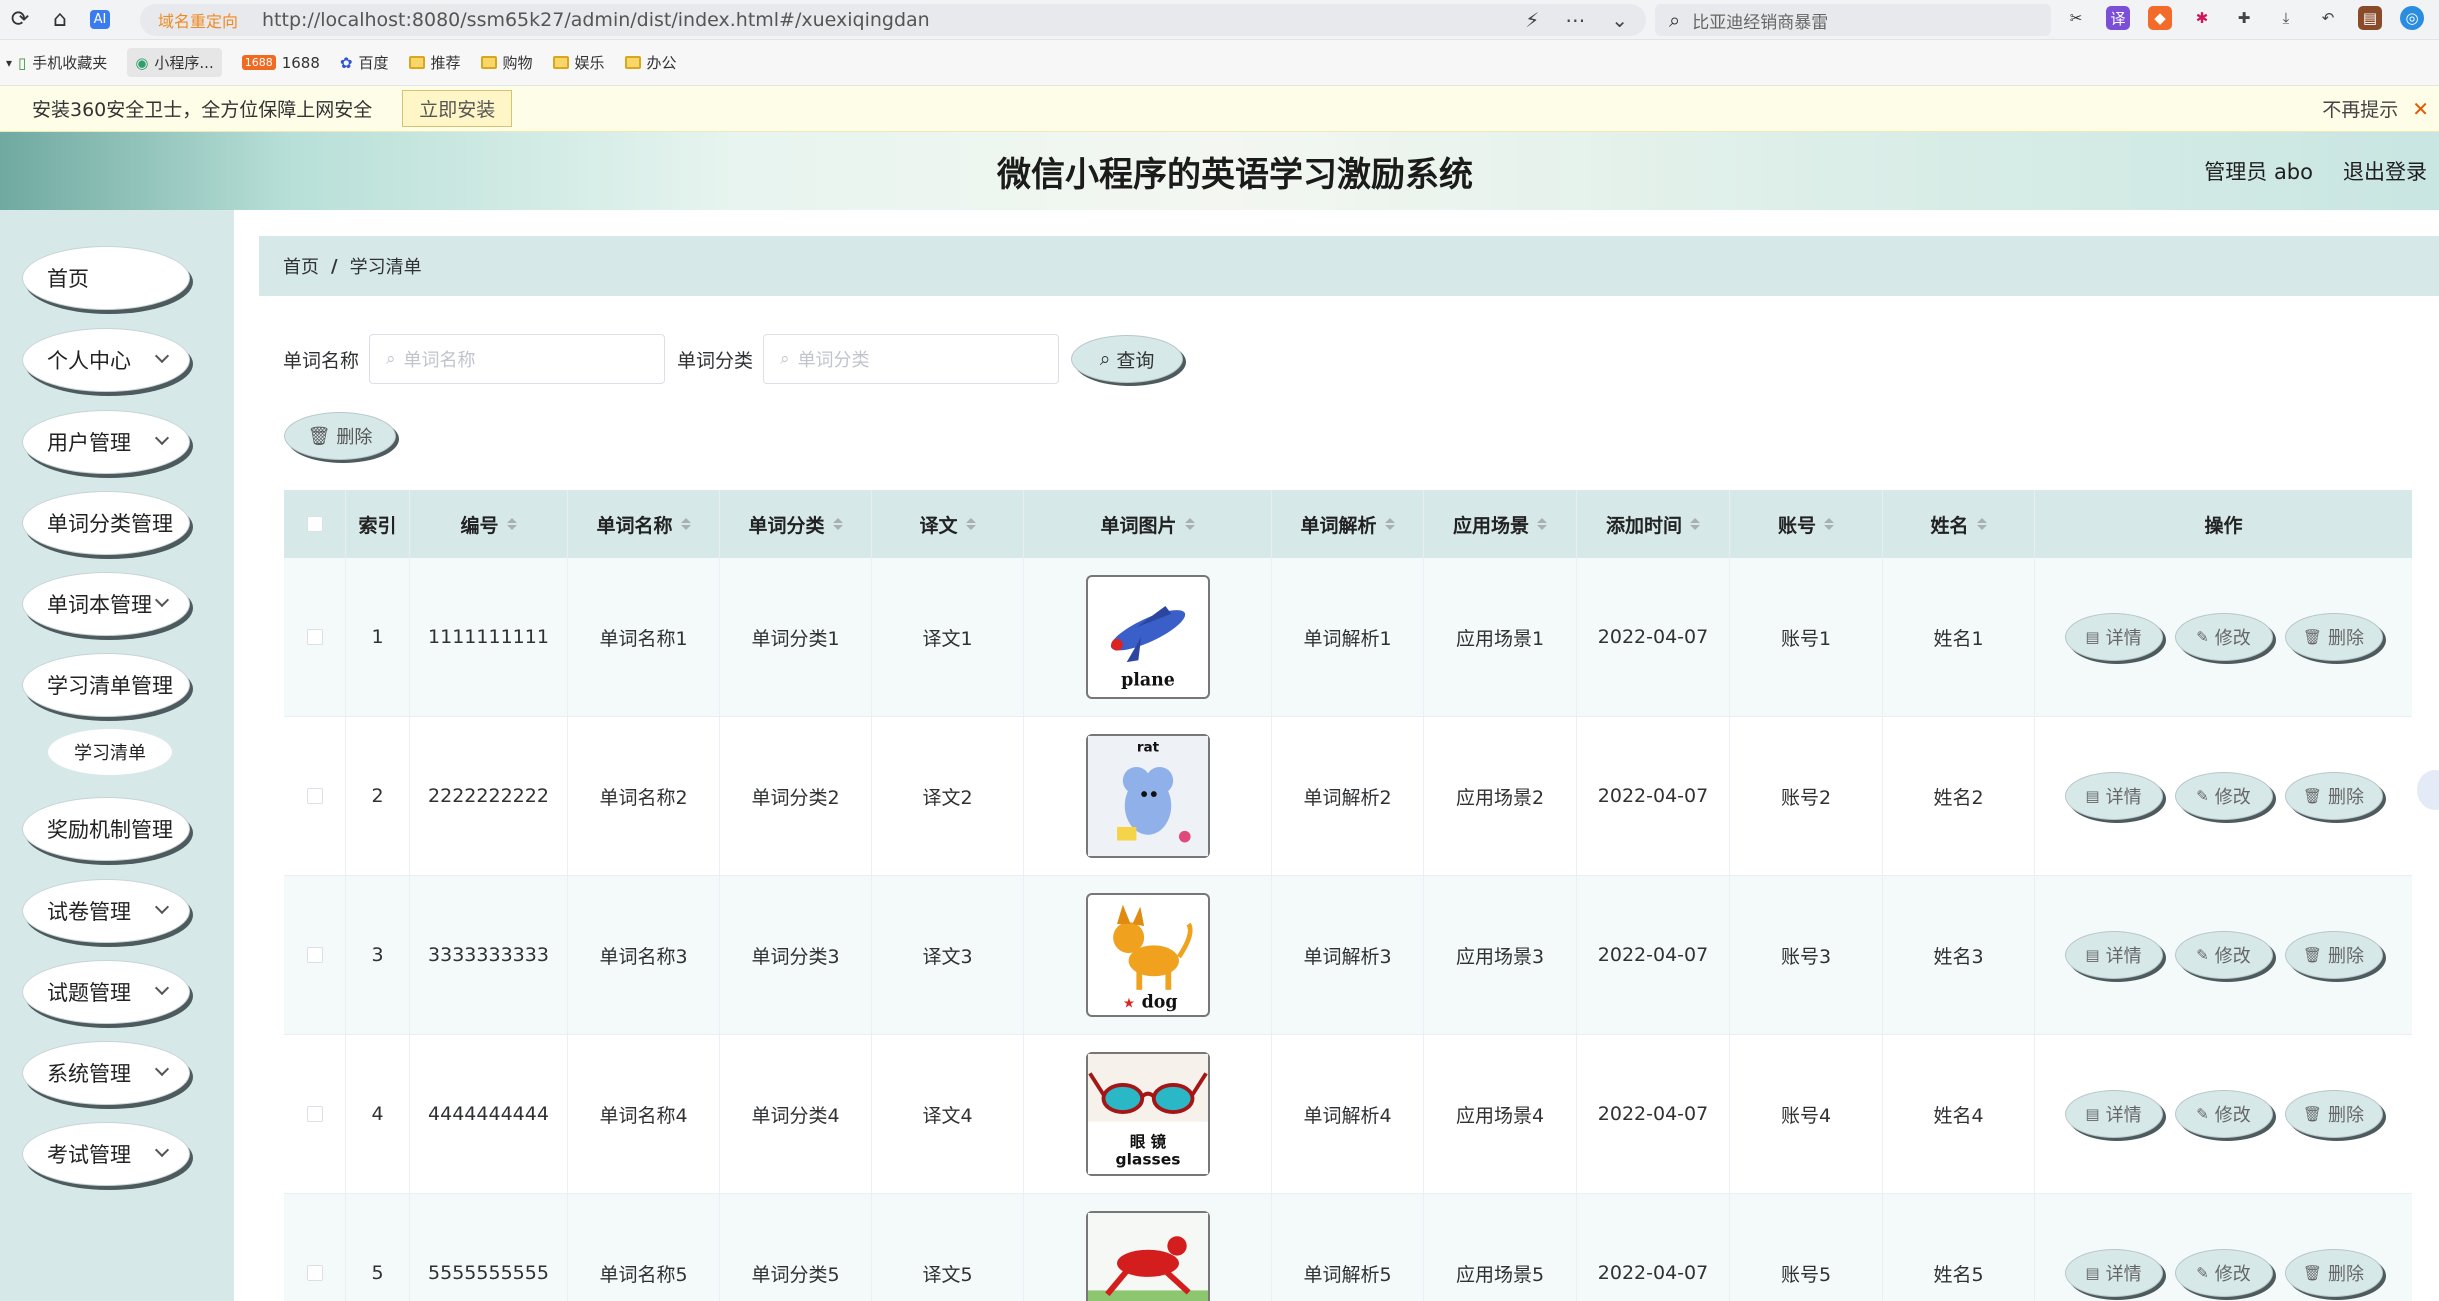  Describe the element at coordinates (2118, 18) in the screenshot. I see `translate-icon: 译` at that location.